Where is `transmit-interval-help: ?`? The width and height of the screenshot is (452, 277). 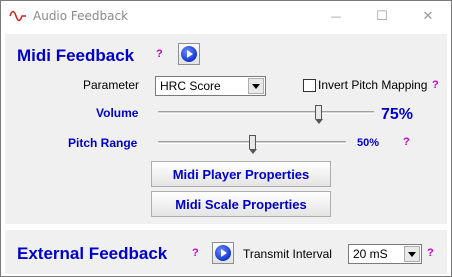 transmit-interval-help: ? is located at coordinates (430, 253).